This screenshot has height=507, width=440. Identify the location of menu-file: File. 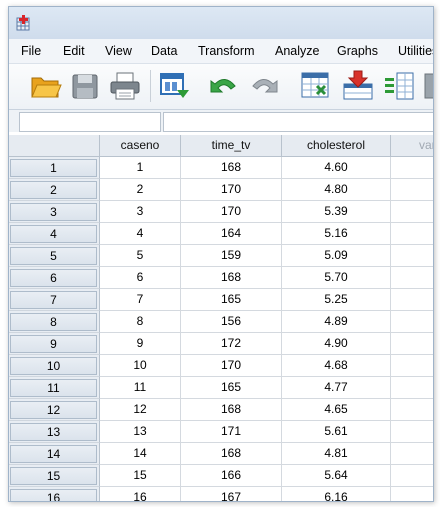
(31, 51).